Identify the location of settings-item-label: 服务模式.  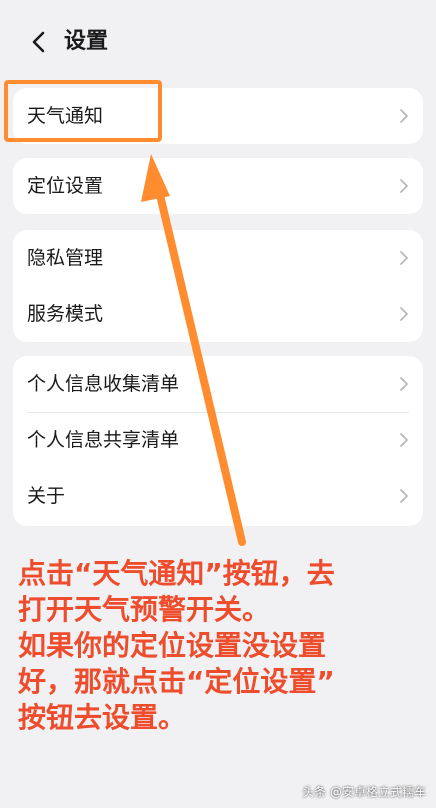
(65, 314).